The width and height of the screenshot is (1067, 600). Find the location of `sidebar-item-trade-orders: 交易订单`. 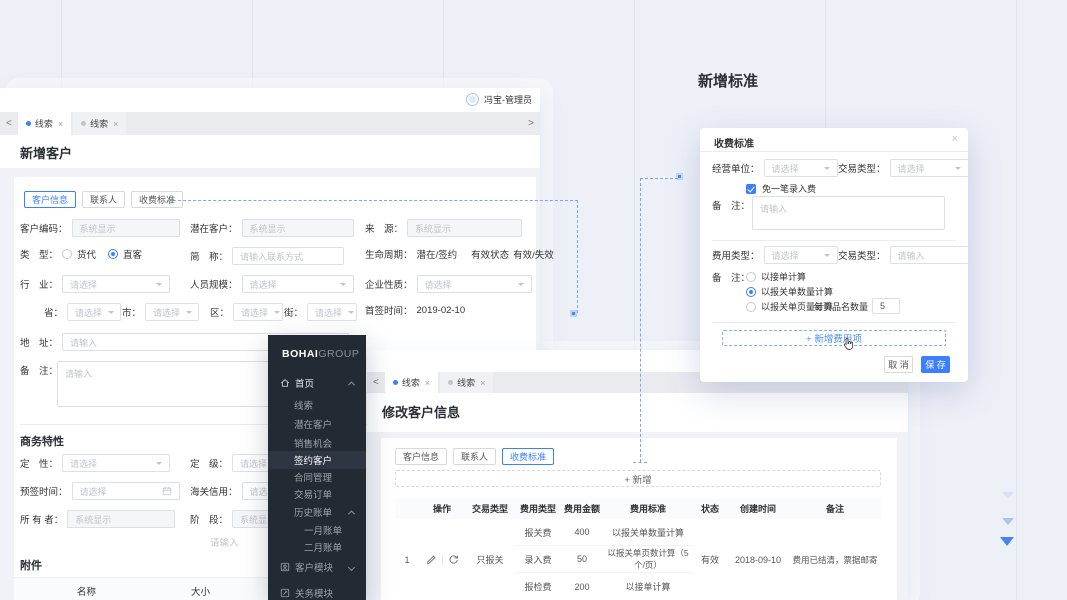

sidebar-item-trade-orders: 交易订单 is located at coordinates (317, 494).